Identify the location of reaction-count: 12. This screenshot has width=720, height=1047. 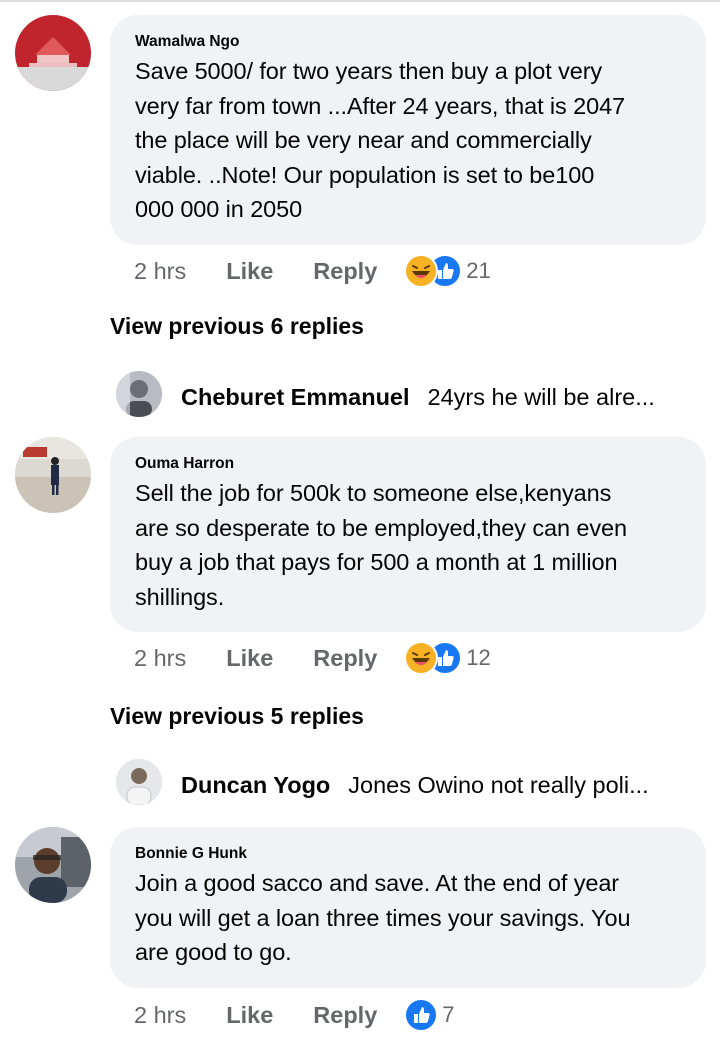
(478, 657).